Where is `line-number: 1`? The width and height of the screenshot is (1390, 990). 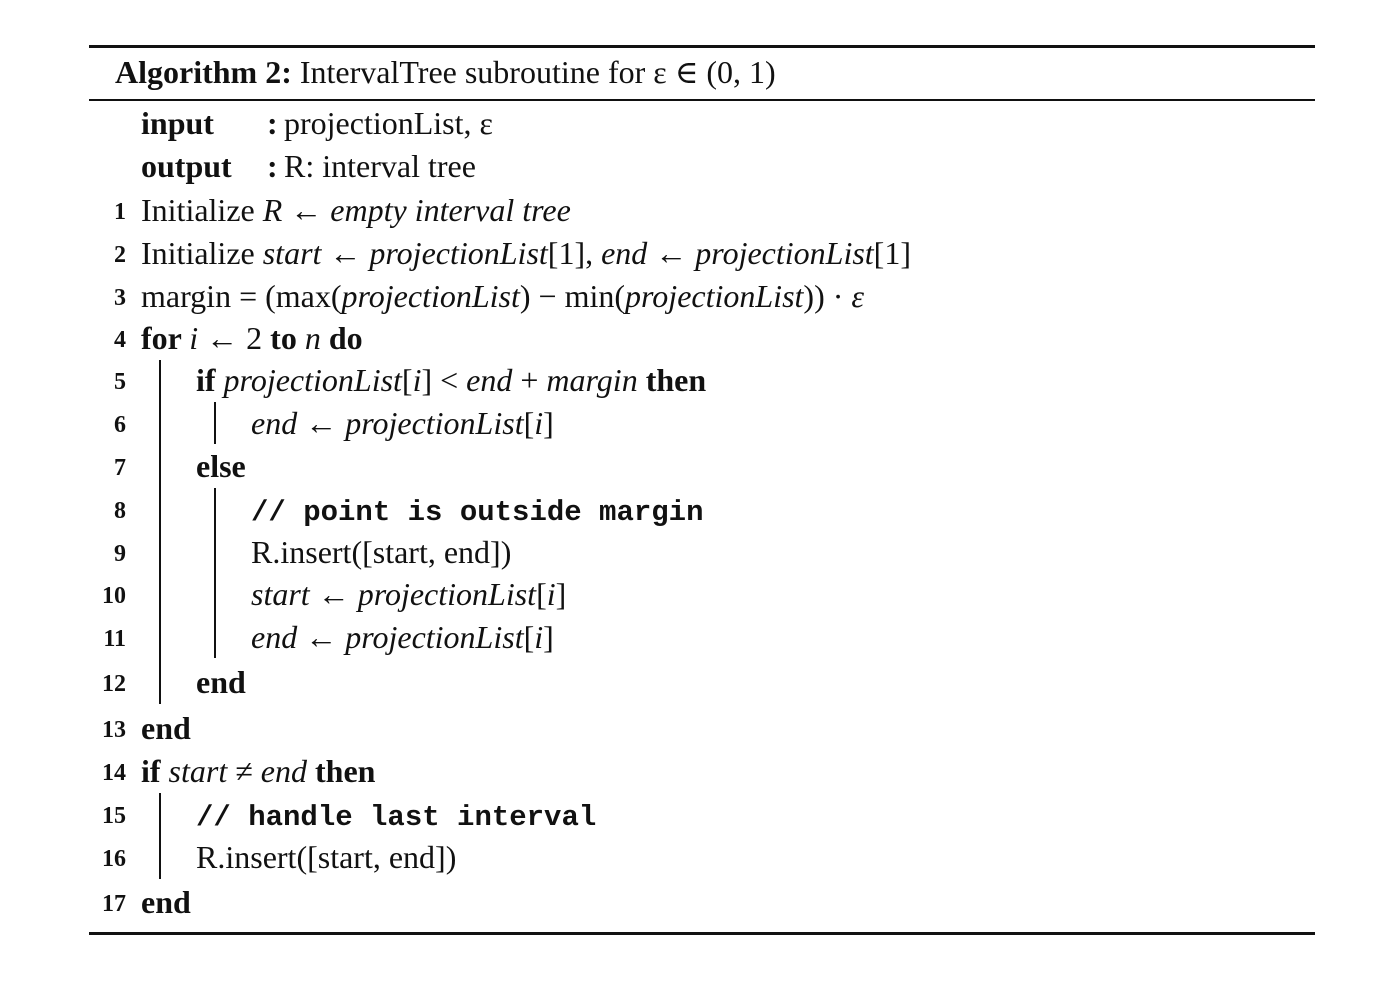
line-number: 1 is located at coordinates (120, 212).